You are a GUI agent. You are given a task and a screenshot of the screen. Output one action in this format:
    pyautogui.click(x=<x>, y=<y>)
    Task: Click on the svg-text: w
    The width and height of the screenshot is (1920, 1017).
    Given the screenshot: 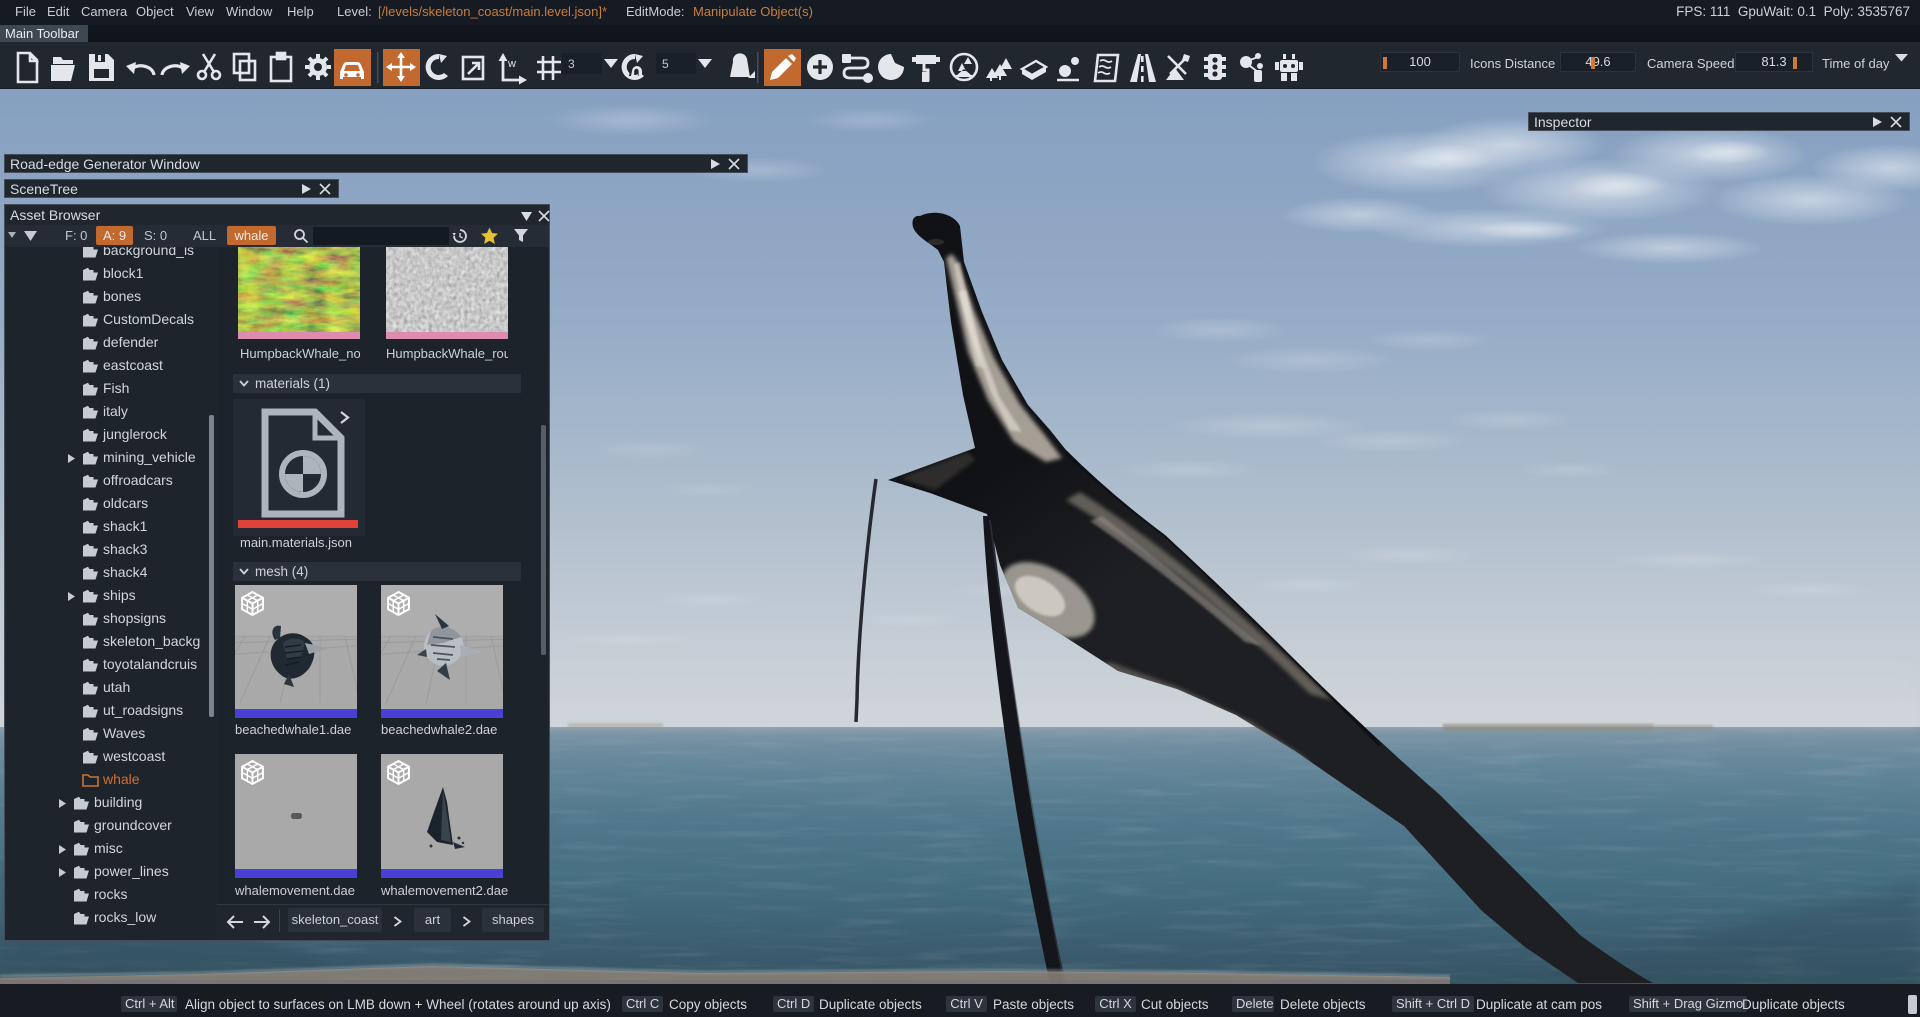 What is the action you would take?
    pyautogui.click(x=511, y=64)
    